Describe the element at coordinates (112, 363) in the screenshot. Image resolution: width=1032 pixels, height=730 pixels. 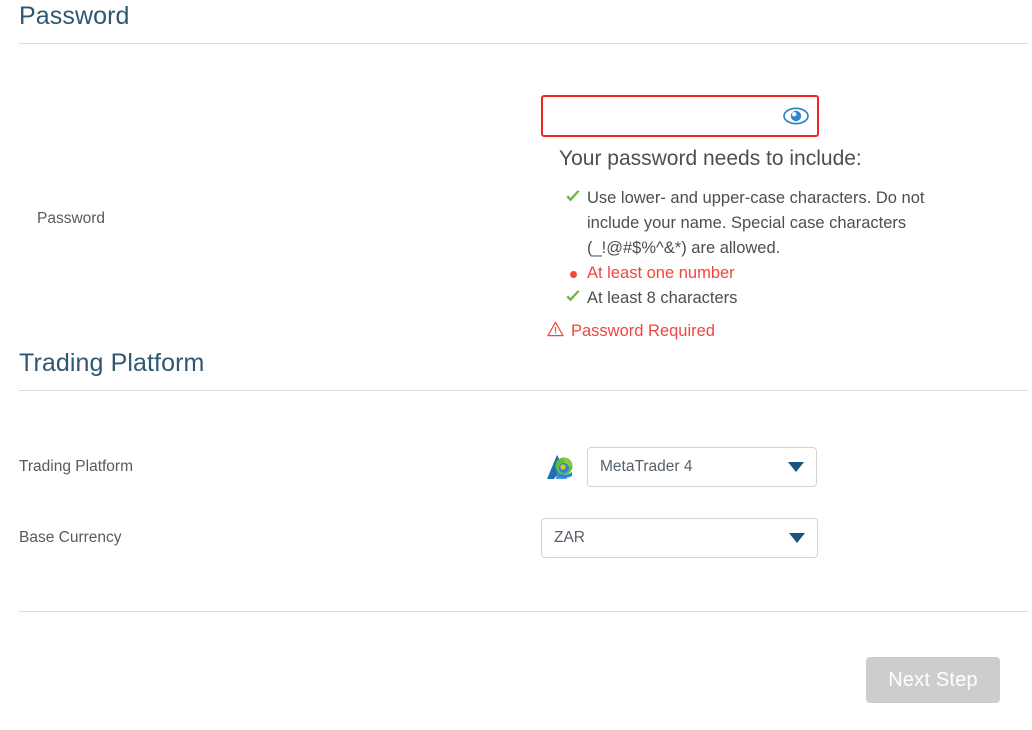
I see `trading-platform-section-heading: Trading Platform` at that location.